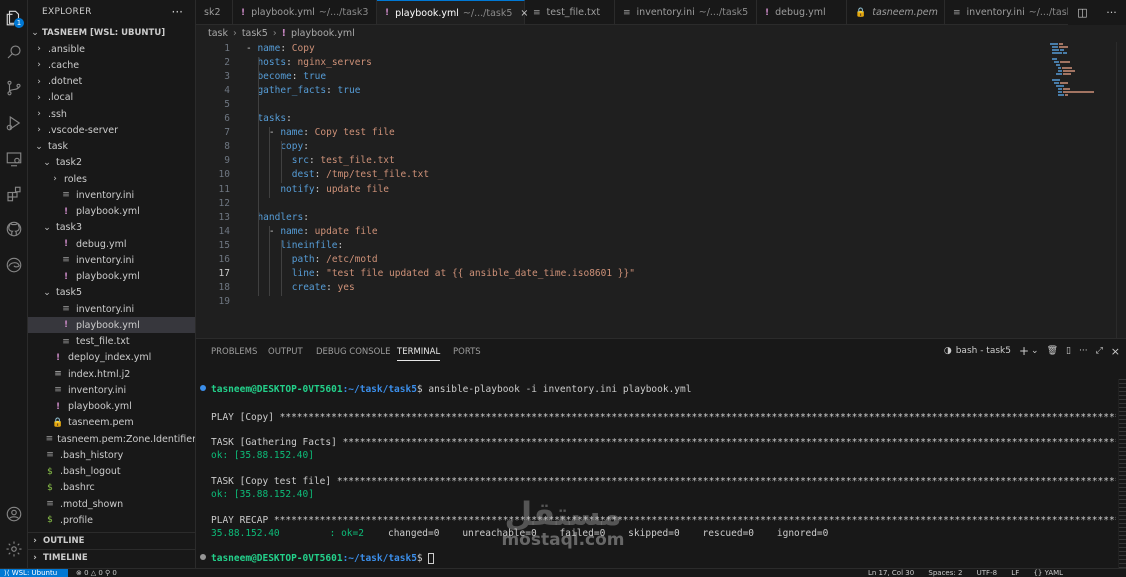 The width and height of the screenshot is (1126, 577). I want to click on tree-file: $ .bashrc, so click(111, 488).